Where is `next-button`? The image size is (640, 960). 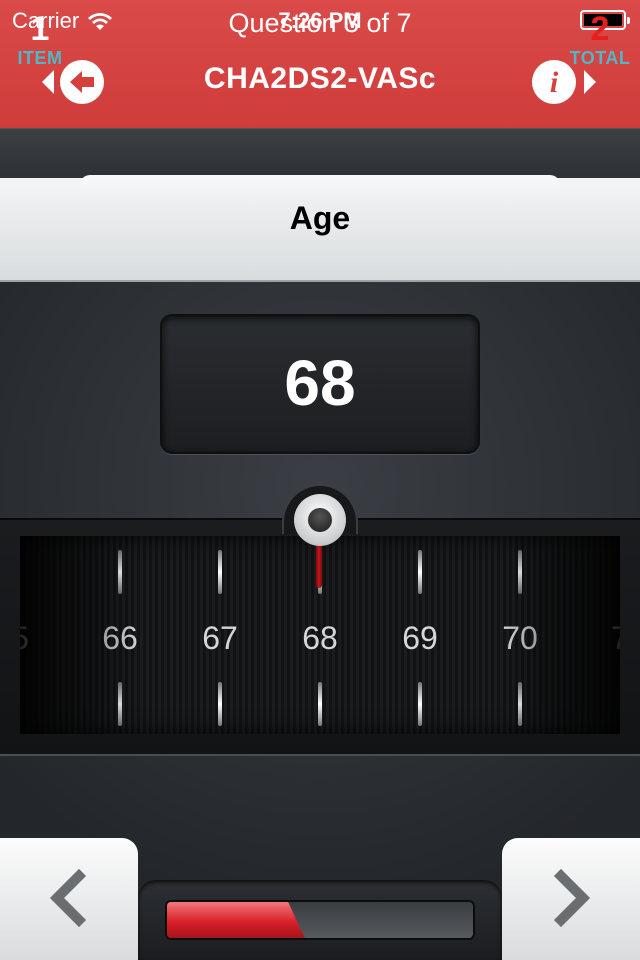 next-button is located at coordinates (571, 899).